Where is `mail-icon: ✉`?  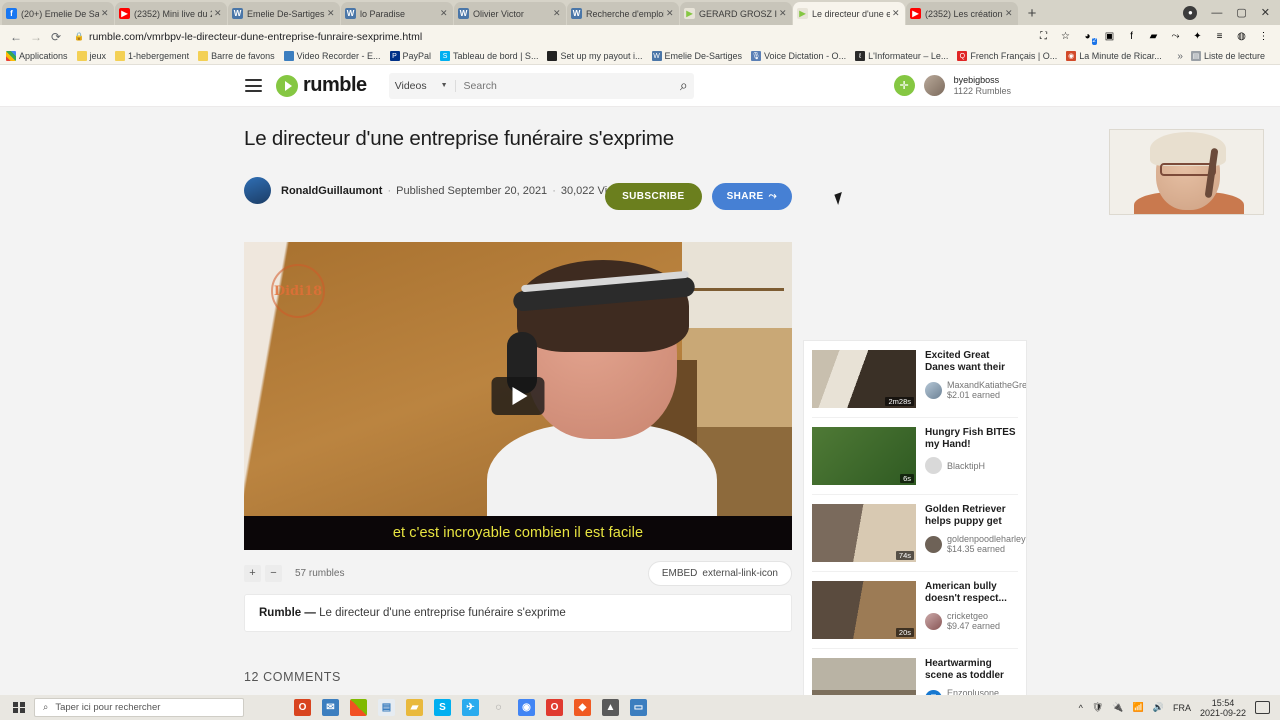 mail-icon: ✉ is located at coordinates (330, 707).